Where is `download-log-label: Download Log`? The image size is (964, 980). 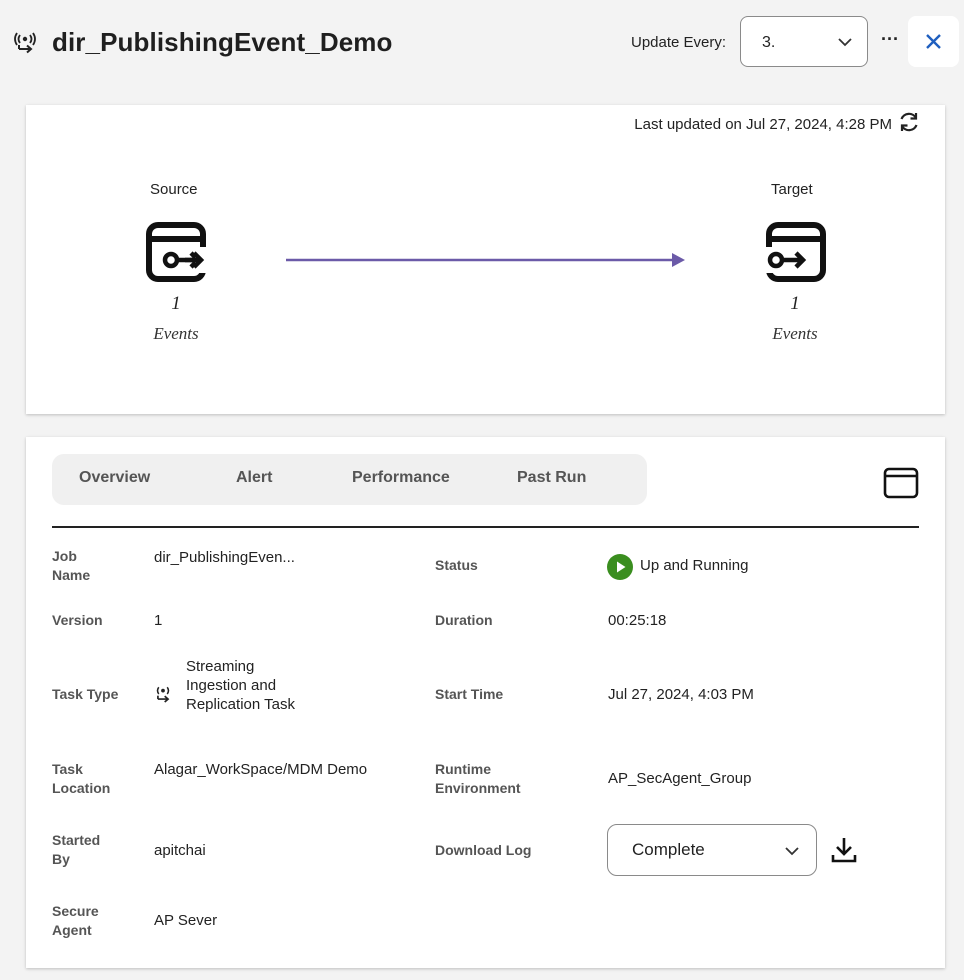
download-log-label: Download Log is located at coordinates (483, 850).